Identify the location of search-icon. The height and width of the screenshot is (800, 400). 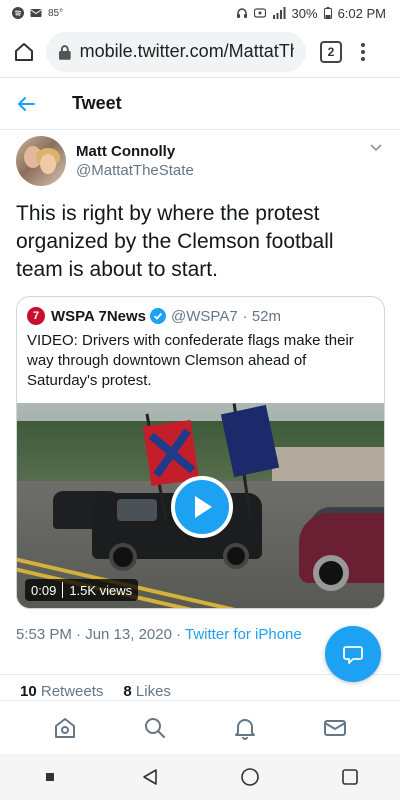
(155, 727).